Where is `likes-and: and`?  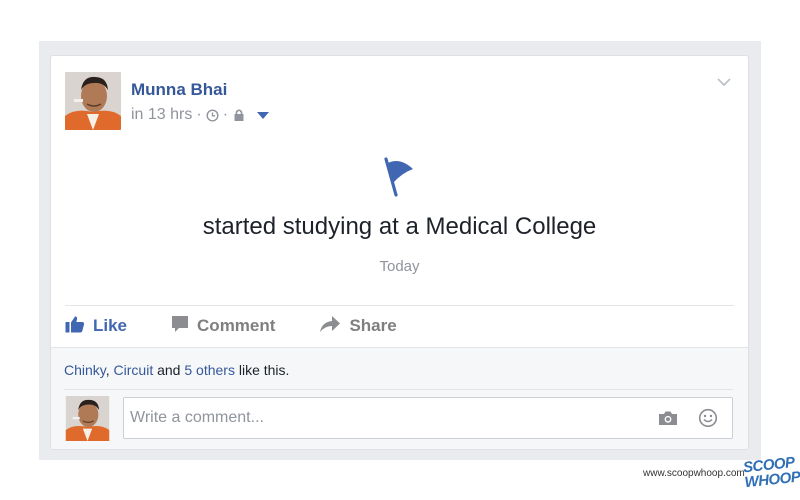
likes-and: and is located at coordinates (169, 370).